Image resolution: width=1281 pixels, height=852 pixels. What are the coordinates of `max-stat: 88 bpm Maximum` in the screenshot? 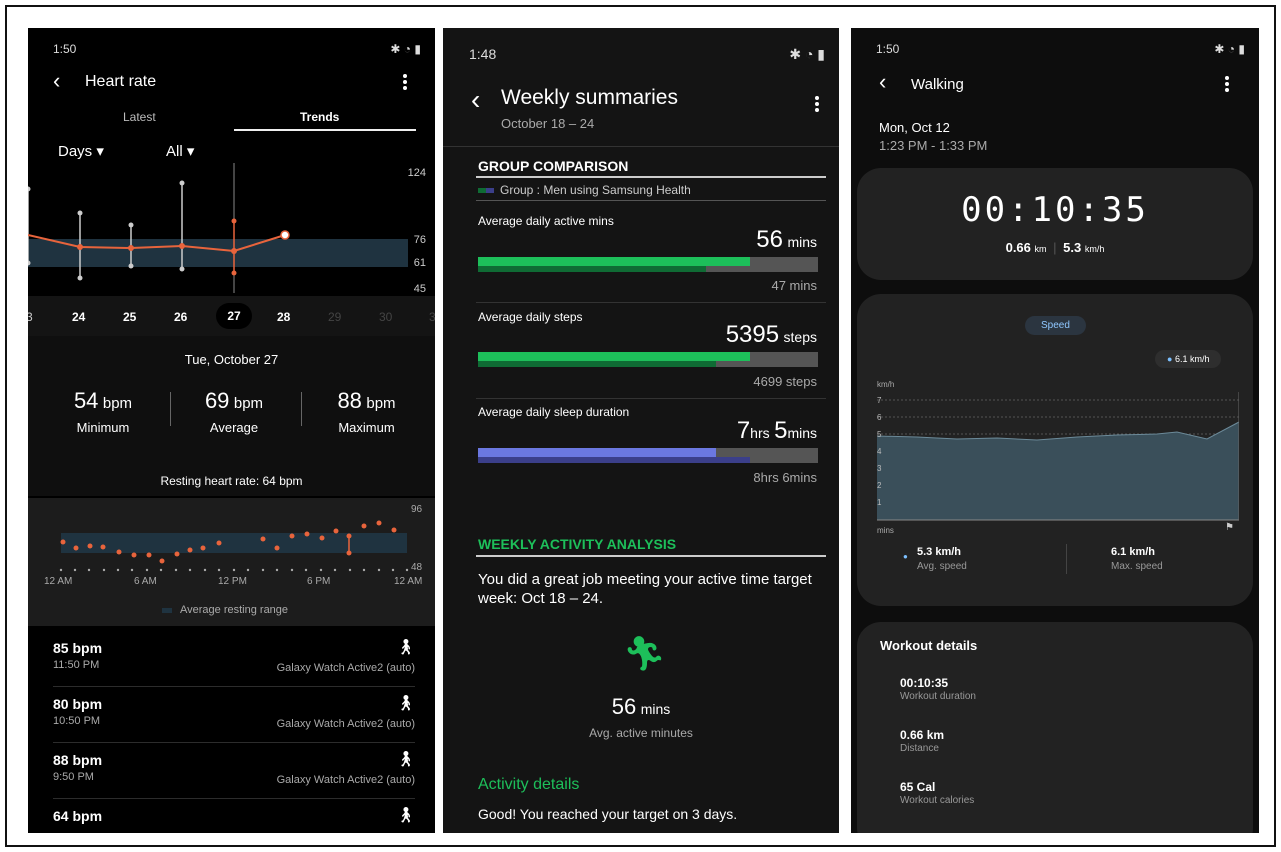 It's located at (366, 411).